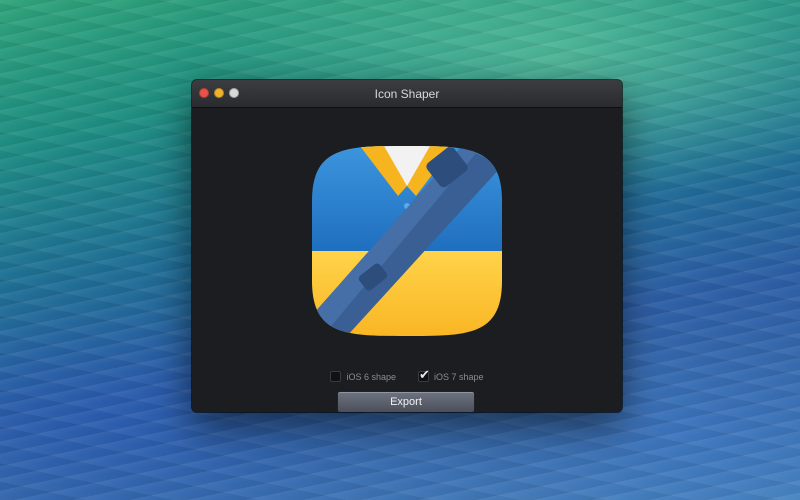 This screenshot has width=800, height=500. What do you see at coordinates (336, 376) in the screenshot?
I see `ios6-shape-checkbox` at bounding box center [336, 376].